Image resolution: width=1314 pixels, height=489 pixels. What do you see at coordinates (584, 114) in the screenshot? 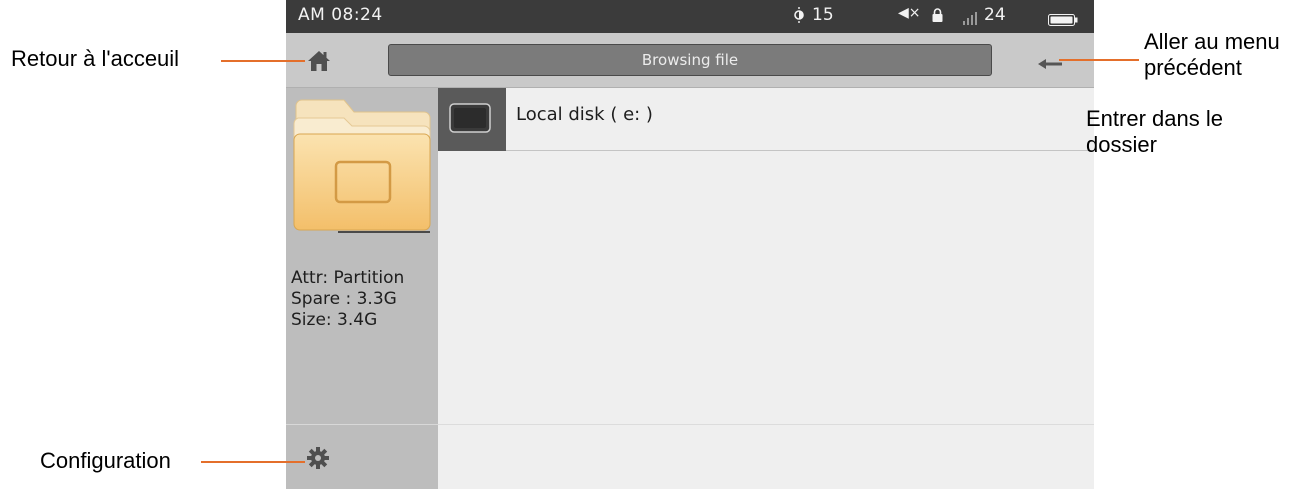
I see `file-name: Local disk ( e: )` at bounding box center [584, 114].